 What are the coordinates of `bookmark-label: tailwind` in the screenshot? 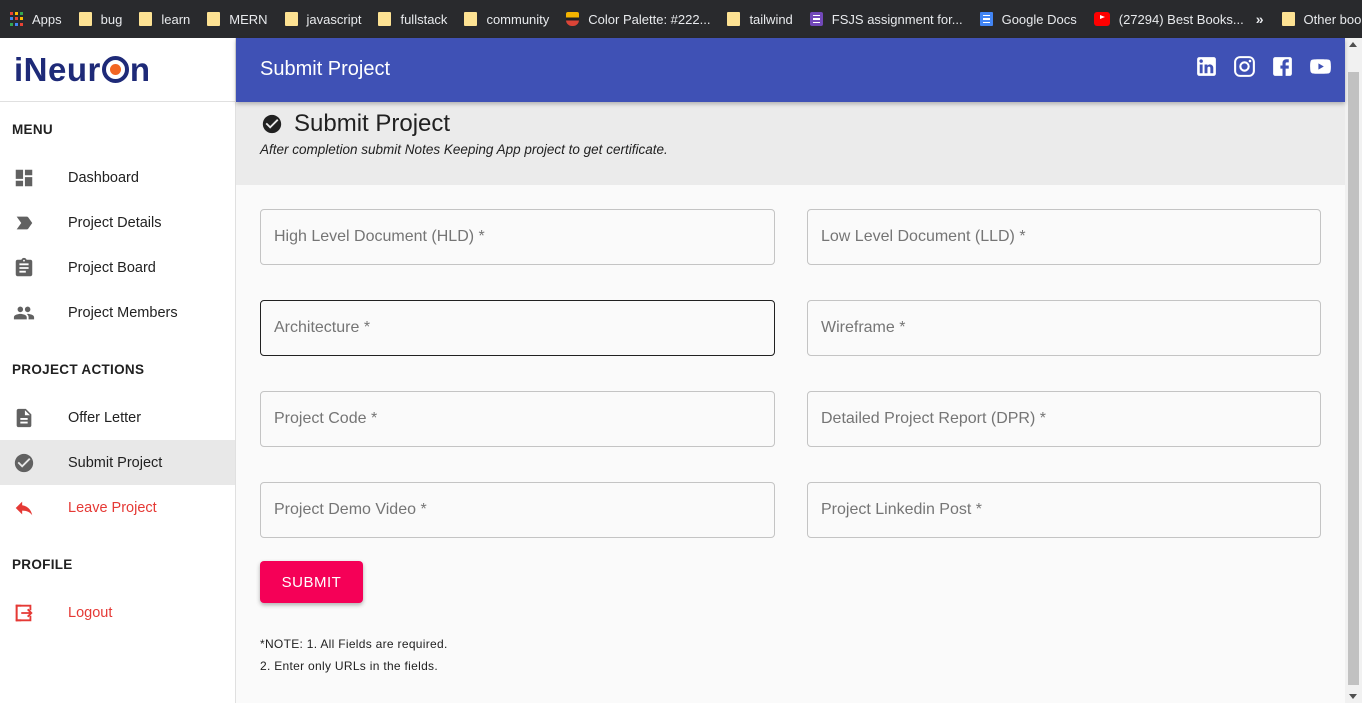 It's located at (771, 19).